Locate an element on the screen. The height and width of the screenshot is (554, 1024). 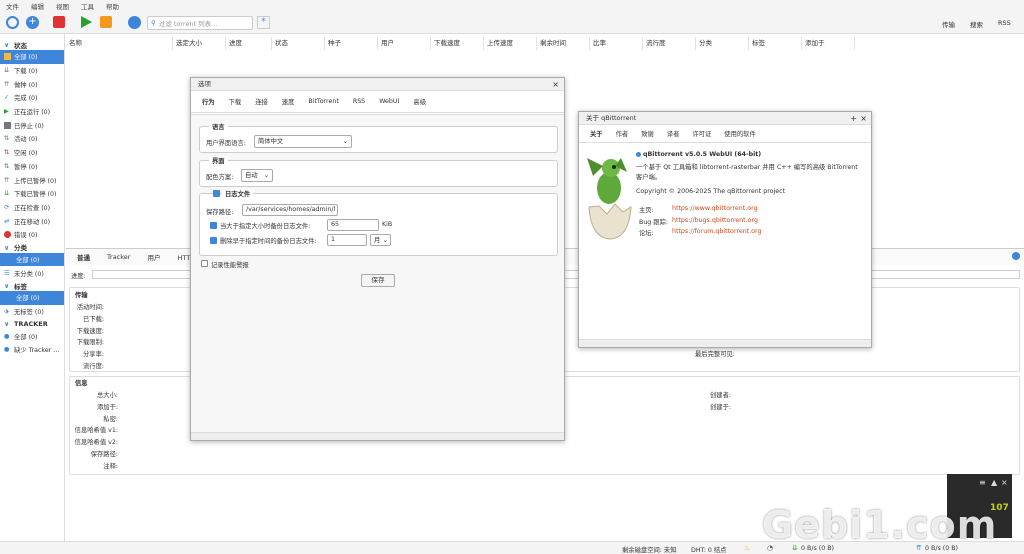
tab-behavior: 行为 is located at coordinates (208, 101).